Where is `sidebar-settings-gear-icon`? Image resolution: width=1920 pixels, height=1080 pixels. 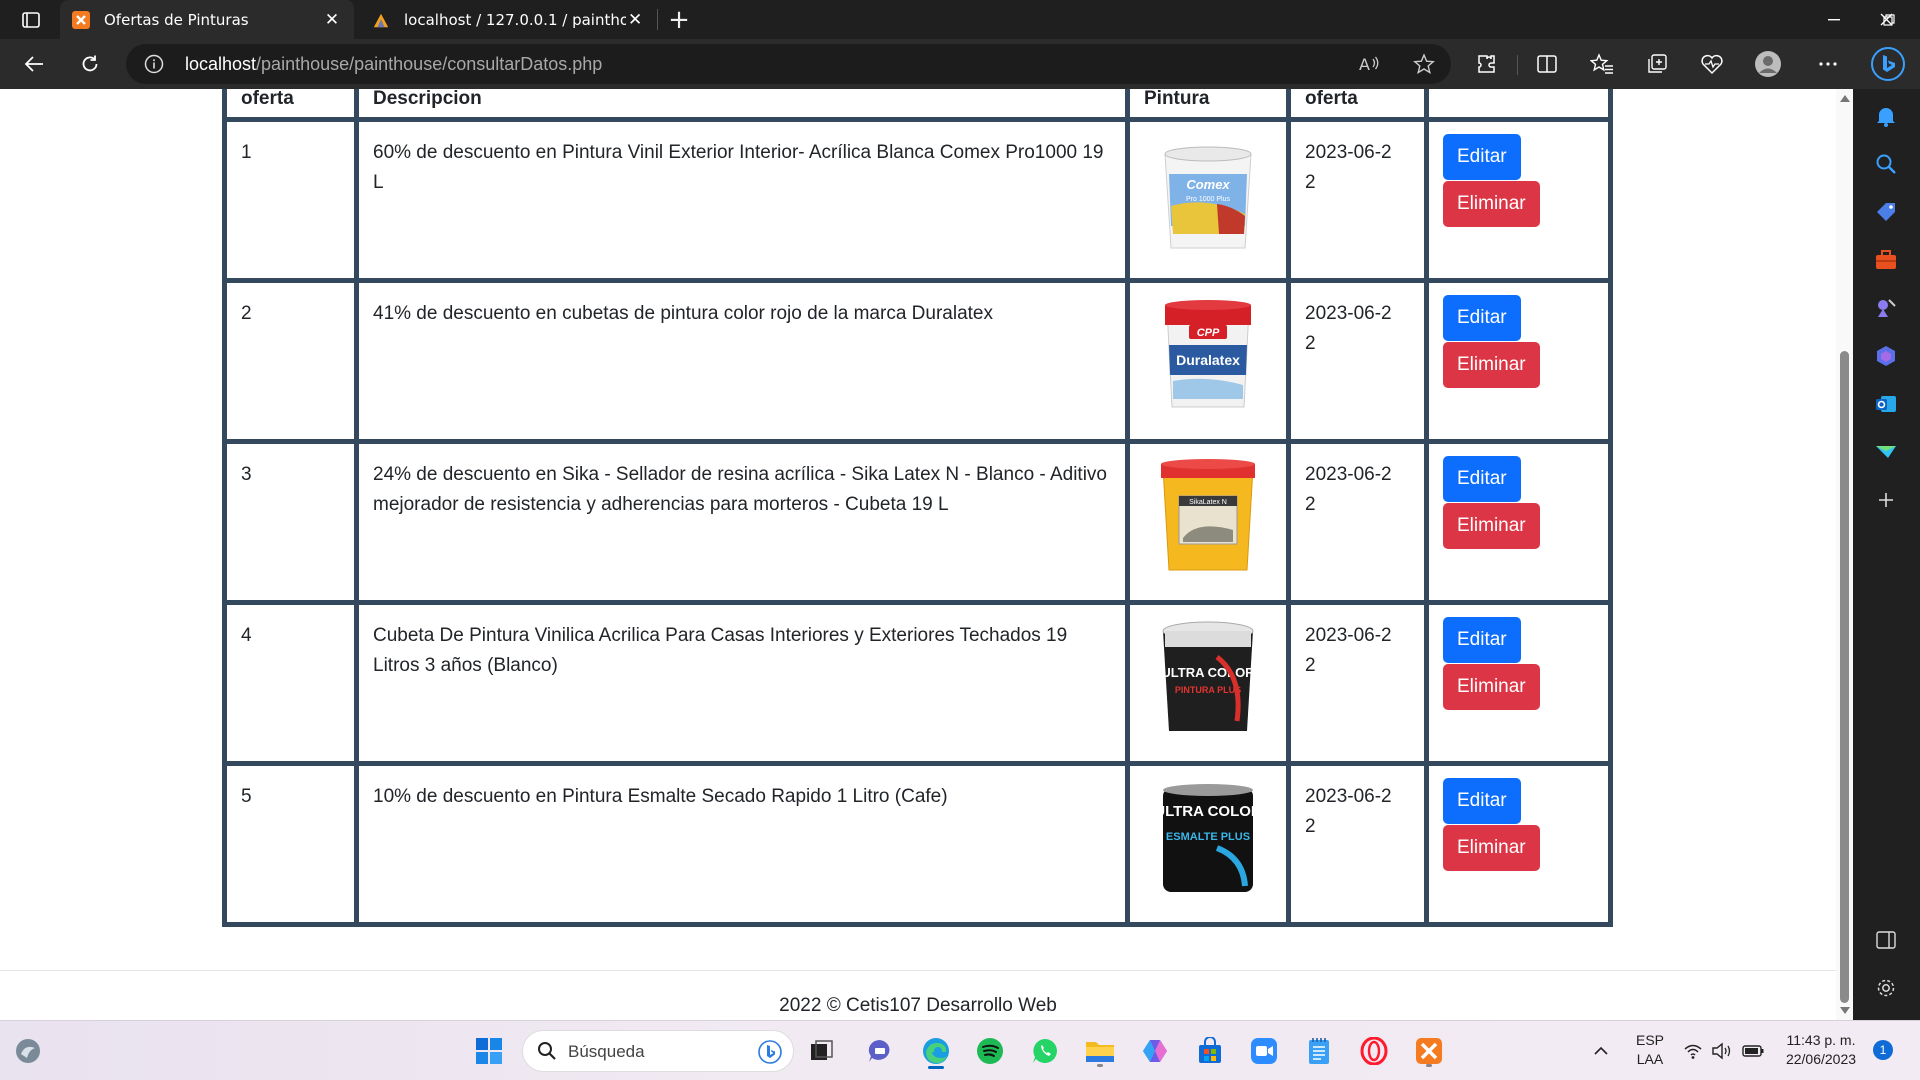 sidebar-settings-gear-icon is located at coordinates (1886, 988).